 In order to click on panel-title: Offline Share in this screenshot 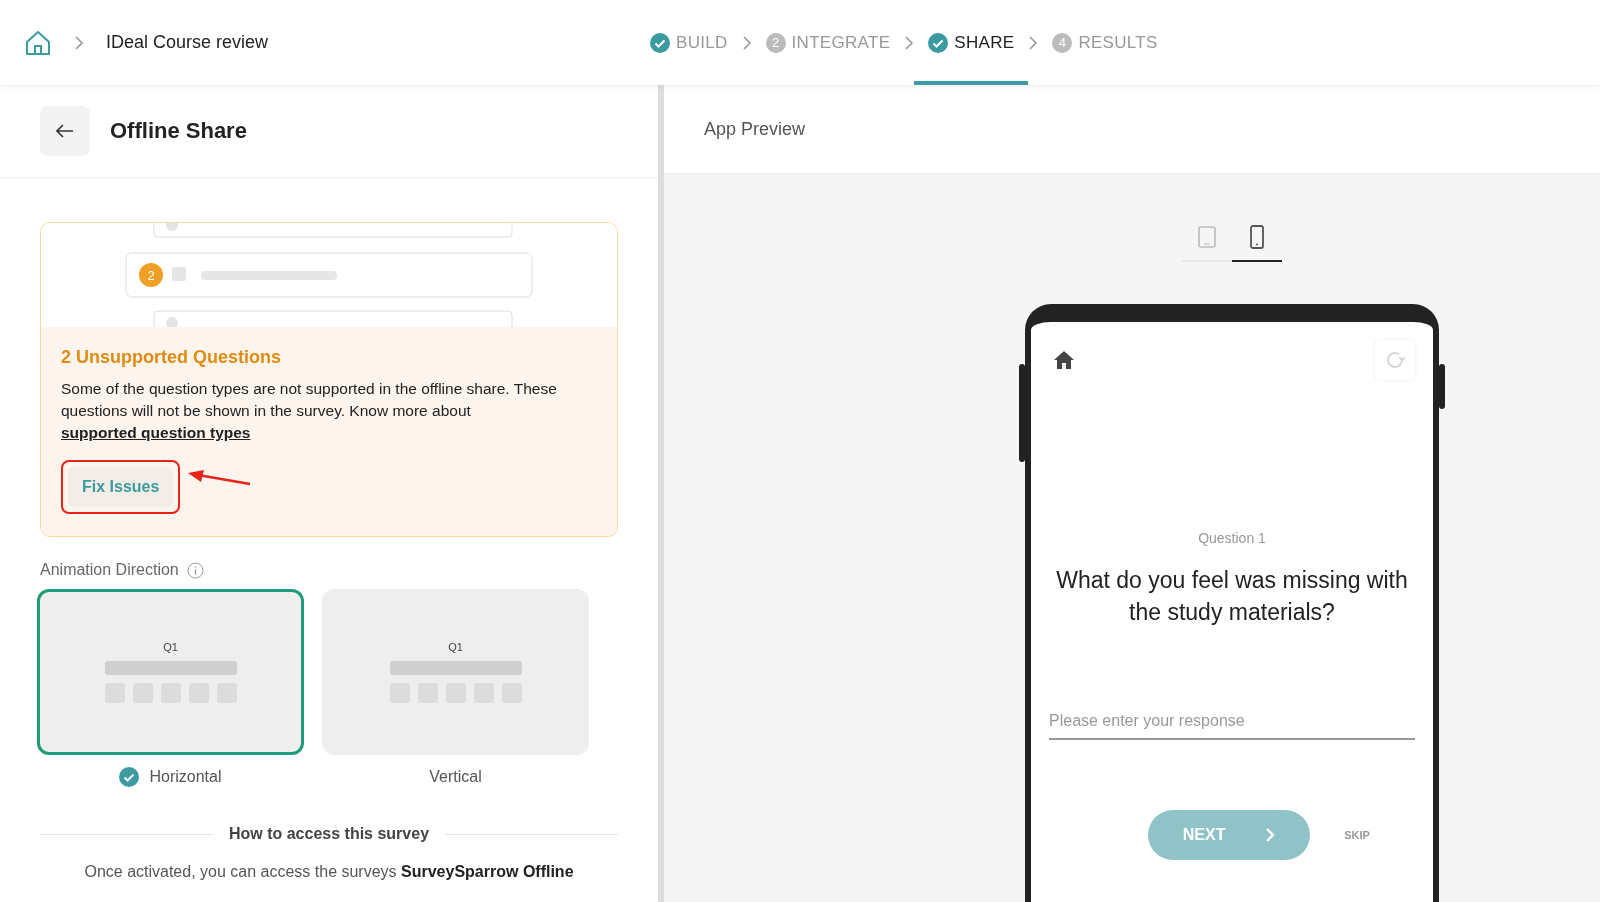, I will do `click(178, 131)`.